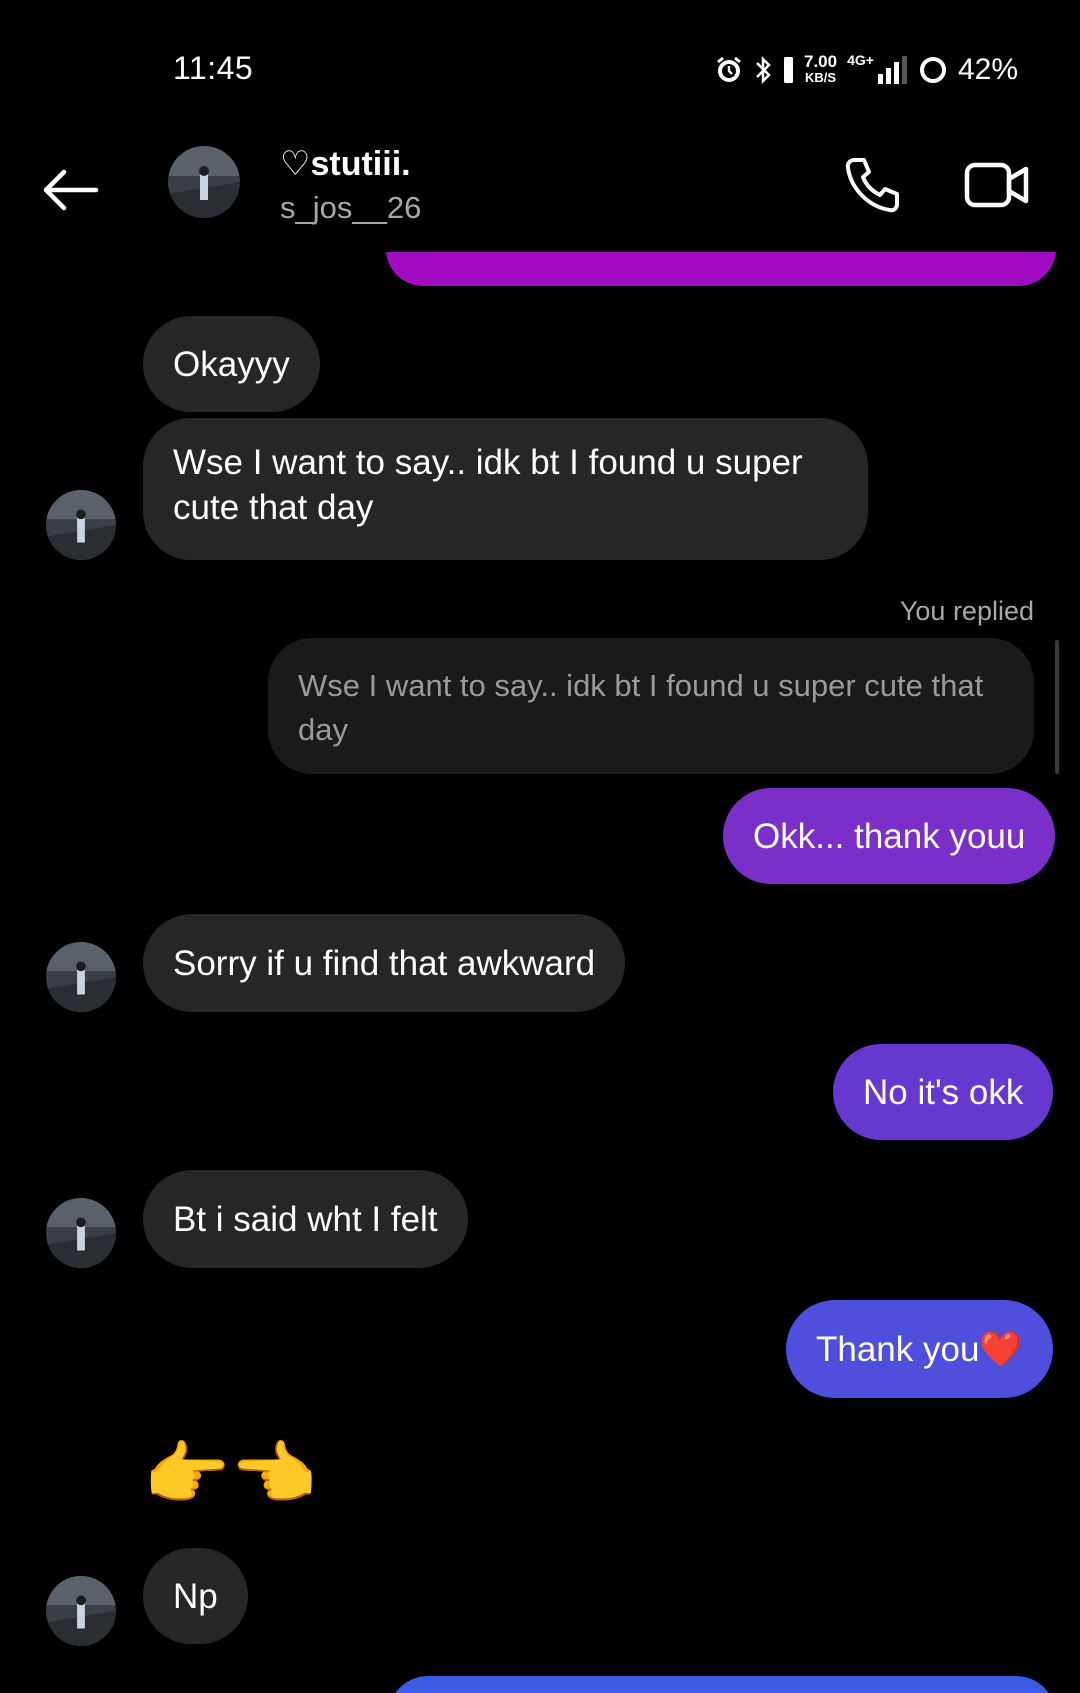  I want to click on battery-percent: 42%, so click(987, 69).